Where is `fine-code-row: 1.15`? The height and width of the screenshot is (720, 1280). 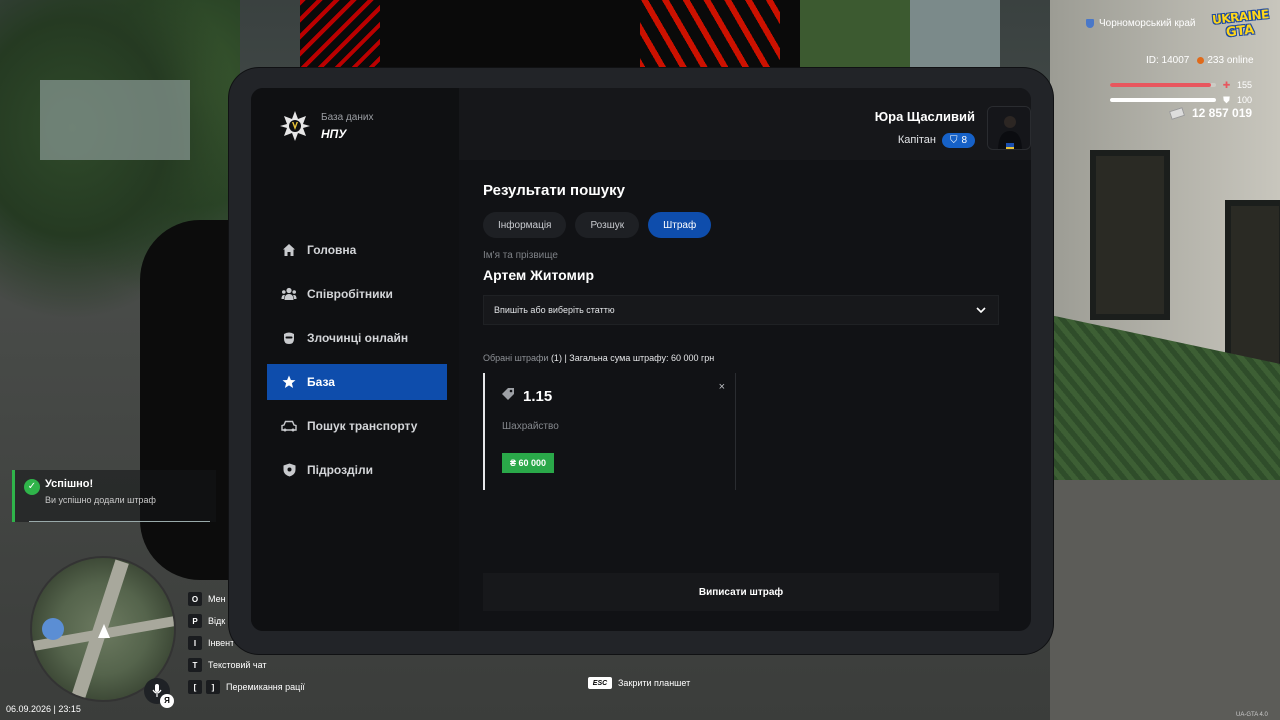
fine-code-row: 1.15 is located at coordinates (526, 396).